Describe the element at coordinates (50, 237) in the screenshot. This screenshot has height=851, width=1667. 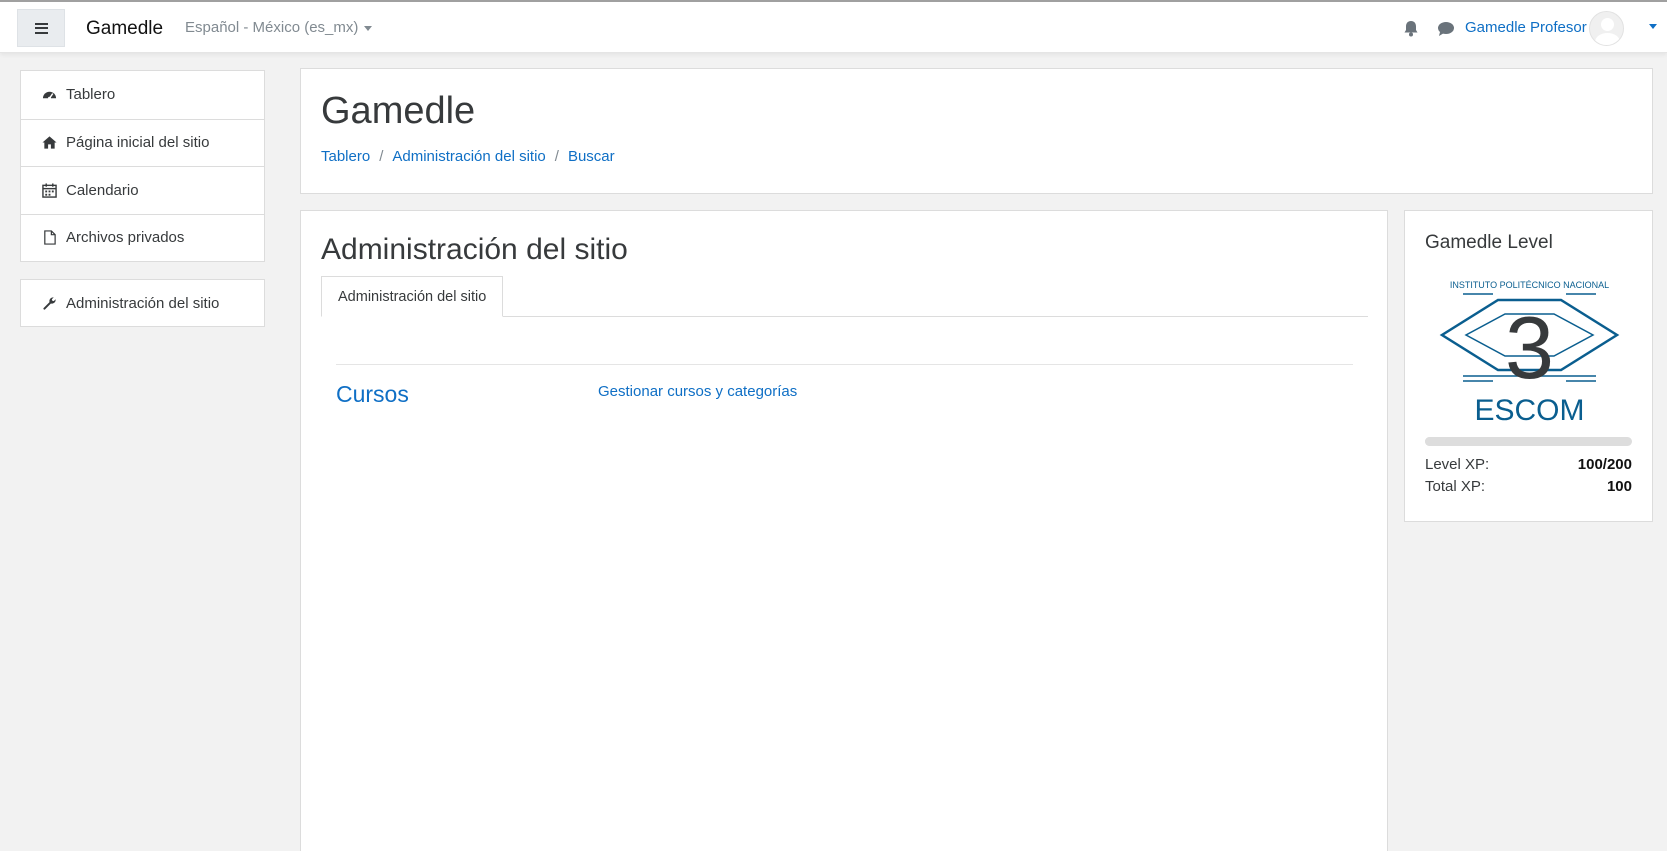
I see `file-icon` at that location.